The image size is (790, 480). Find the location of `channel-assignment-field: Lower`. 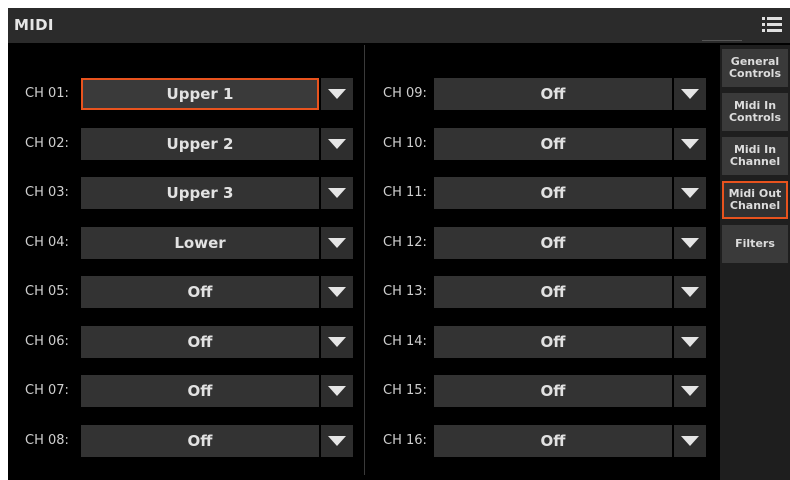

channel-assignment-field: Lower is located at coordinates (200, 242).